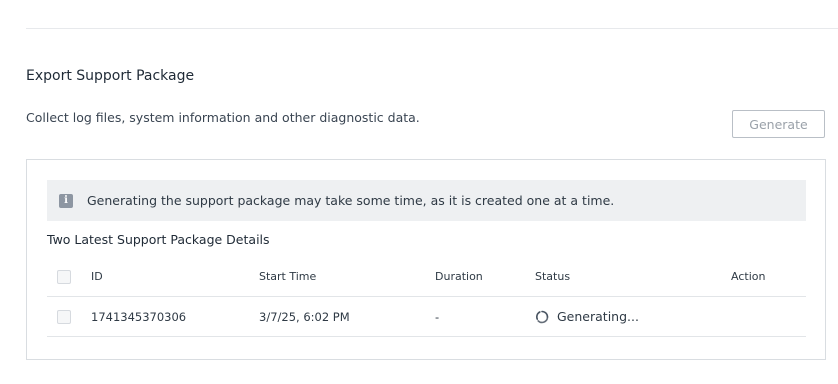 The width and height of the screenshot is (838, 384). What do you see at coordinates (426, 277) in the screenshot?
I see `table-header-row: ID Start Time Duration Status Action` at bounding box center [426, 277].